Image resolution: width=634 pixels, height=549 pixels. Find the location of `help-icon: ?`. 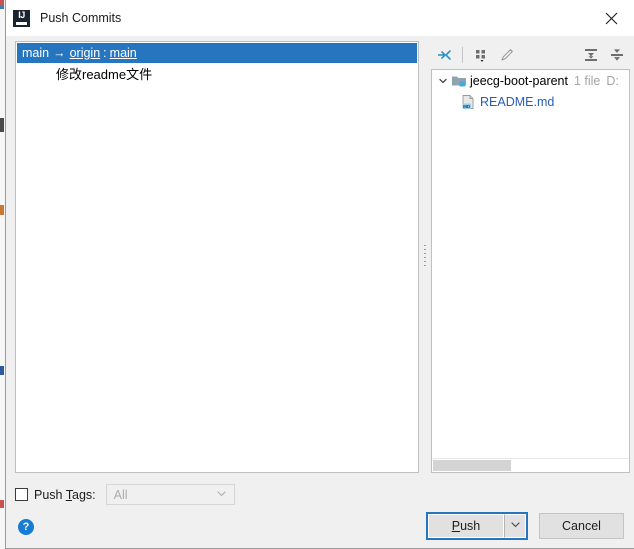

help-icon: ? is located at coordinates (26, 527).